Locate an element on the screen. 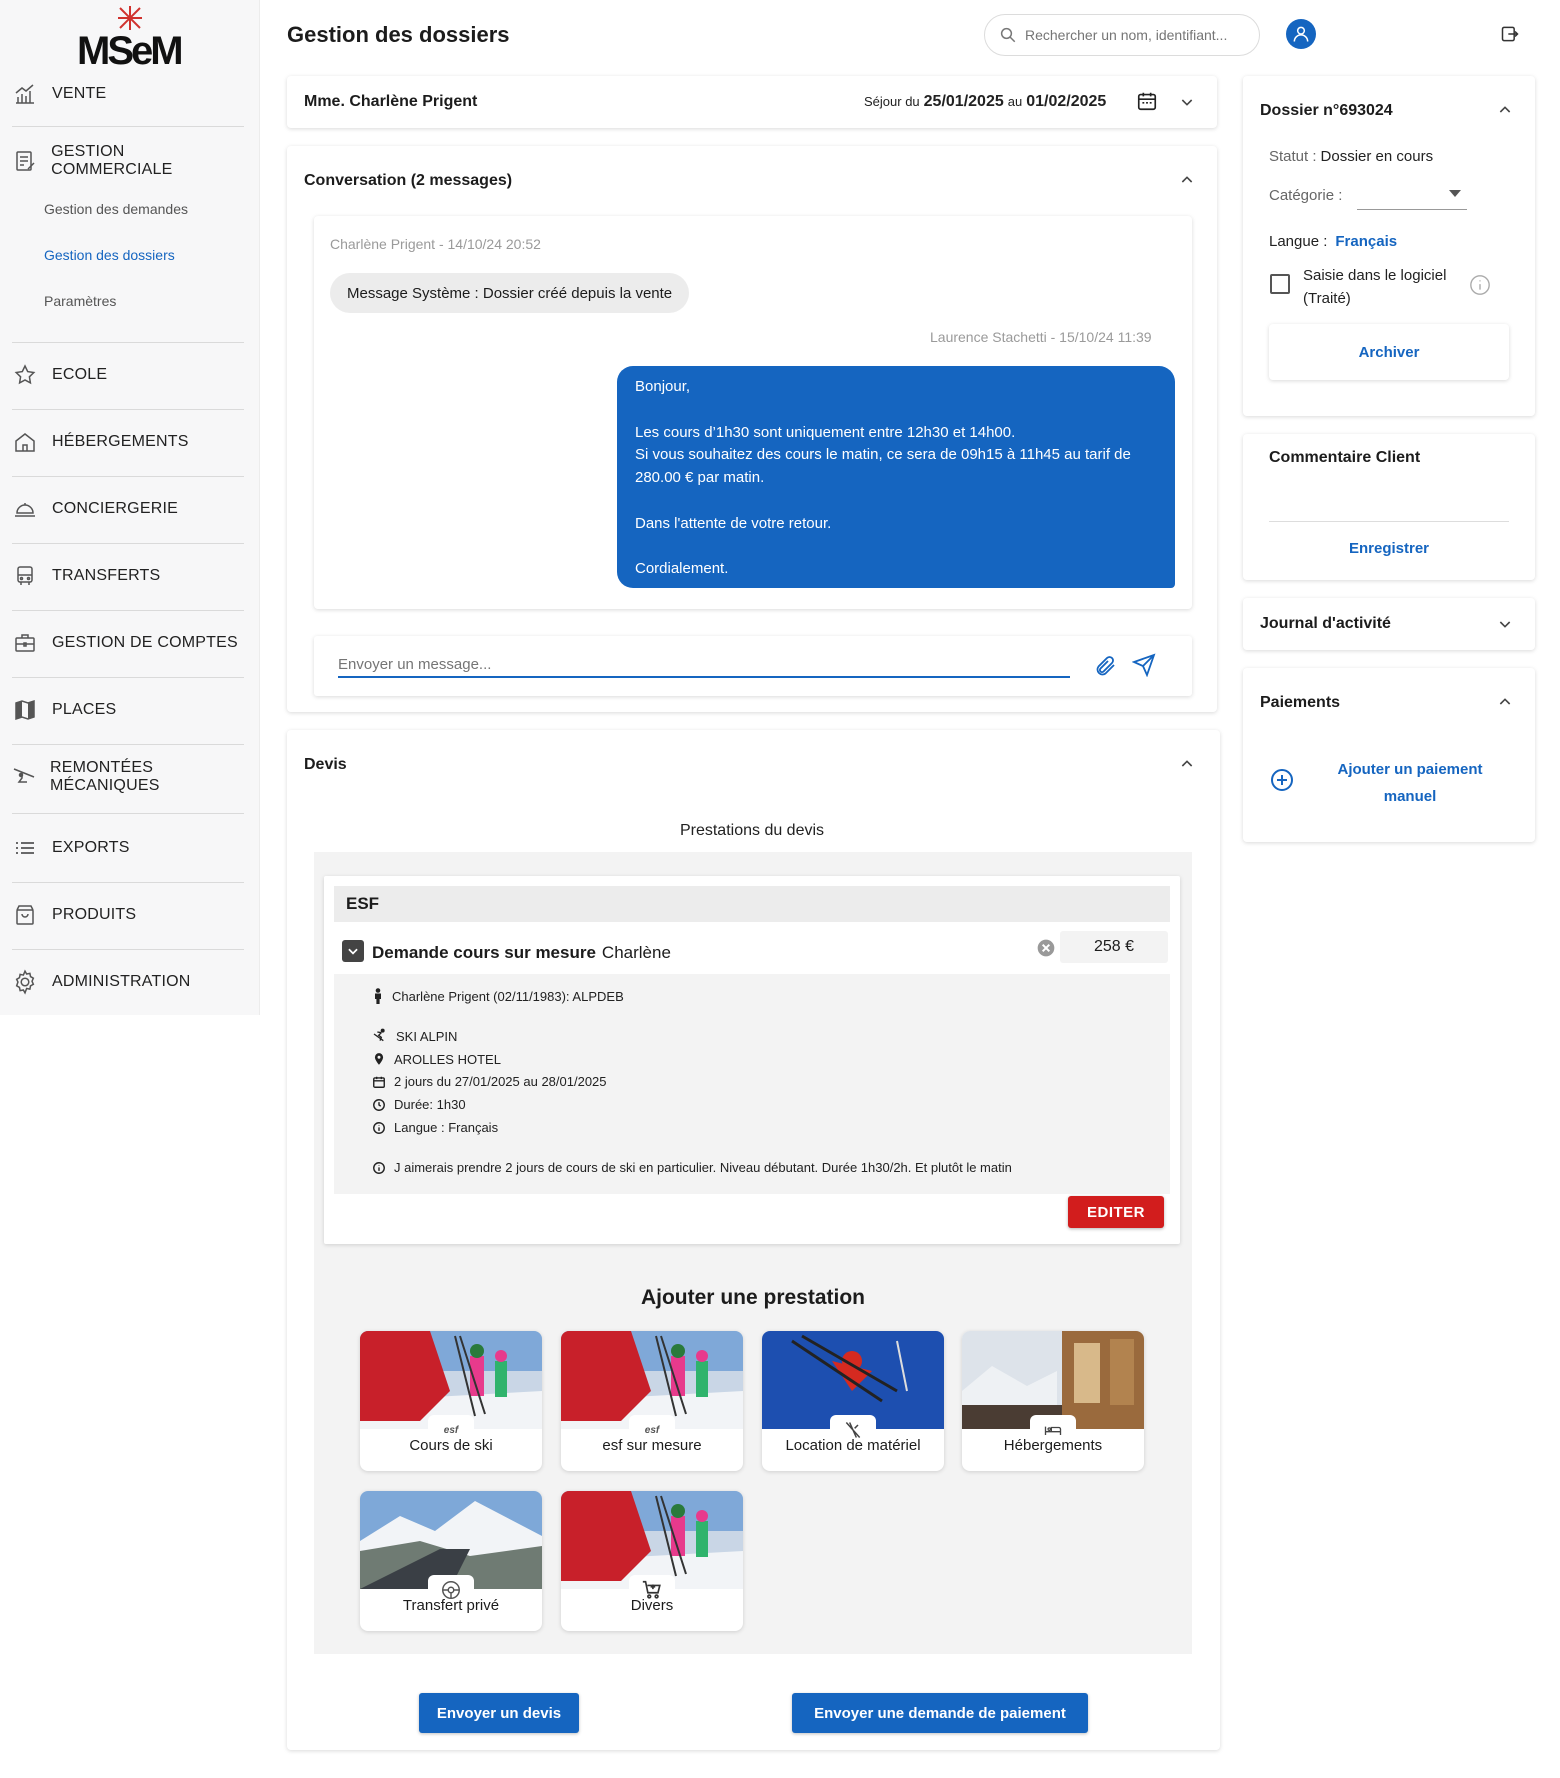 Image resolution: width=1560 pixels, height=1778 pixels. sidebar-item-gestion-de-comptes: GESTION DE COMPTES is located at coordinates (128, 643).